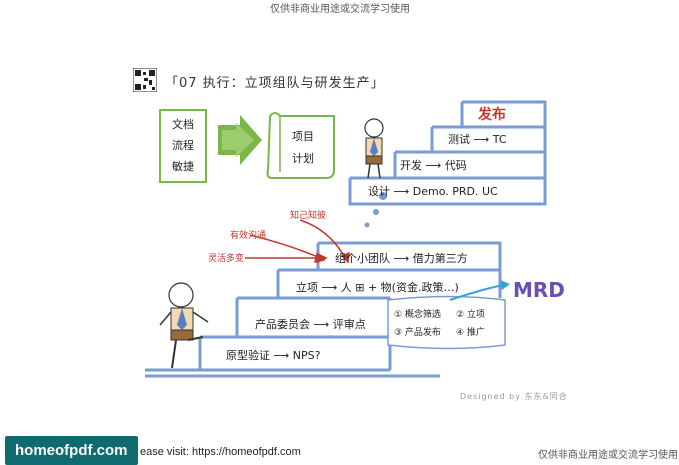 The height and width of the screenshot is (465, 679). I want to click on designed-by: Designed by 东东&同合, so click(514, 396).